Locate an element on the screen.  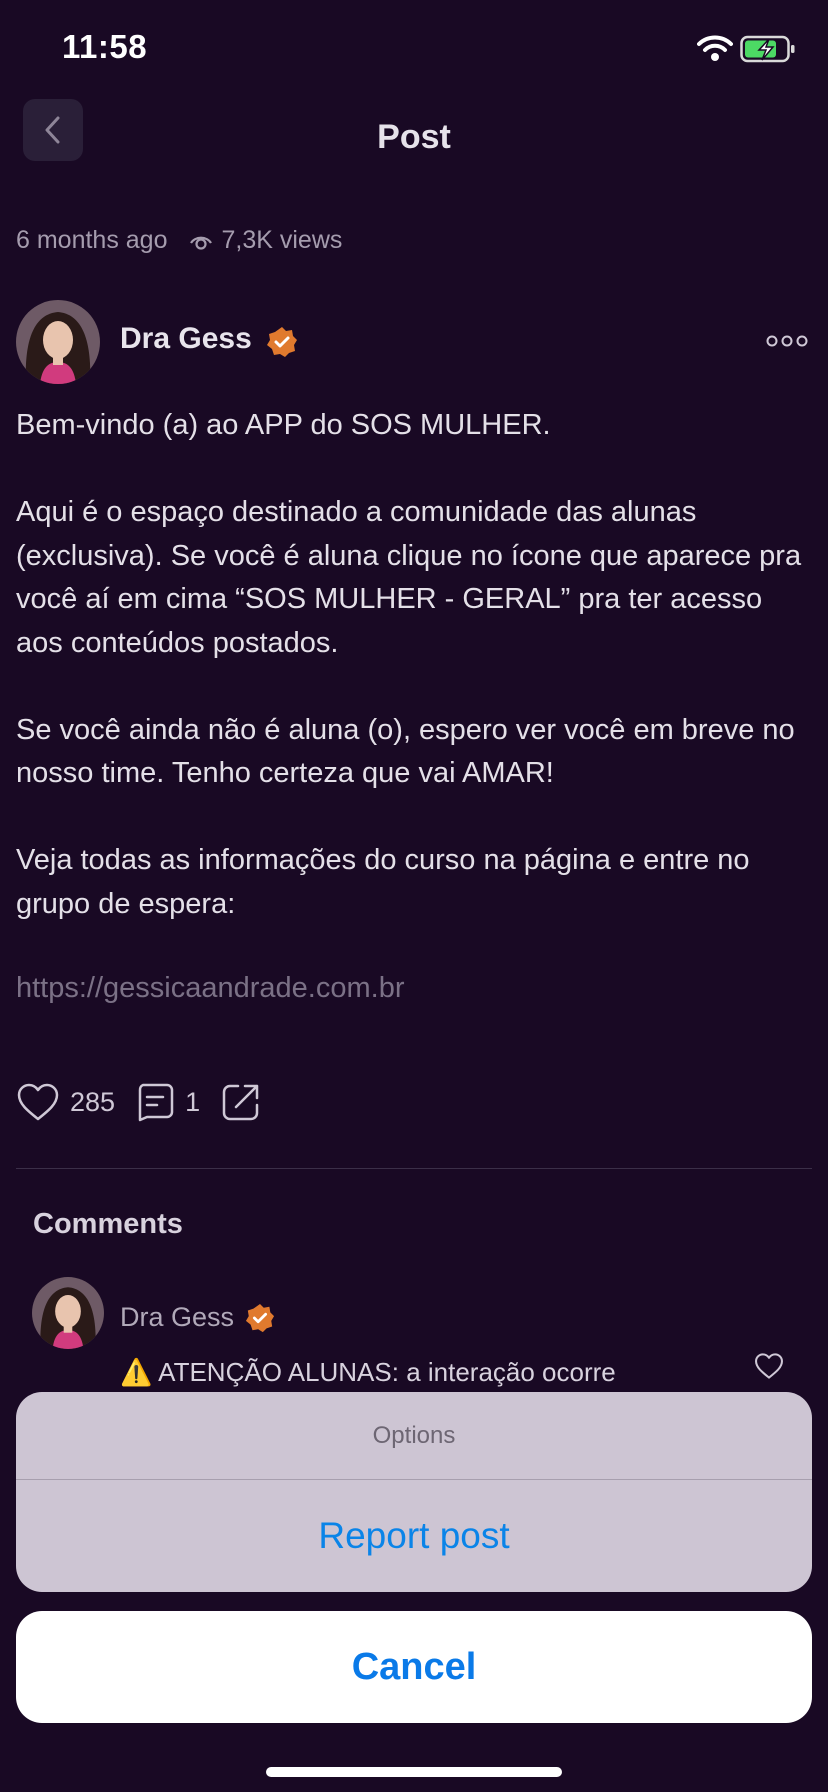
status-time: 11:58 is located at coordinates (105, 46).